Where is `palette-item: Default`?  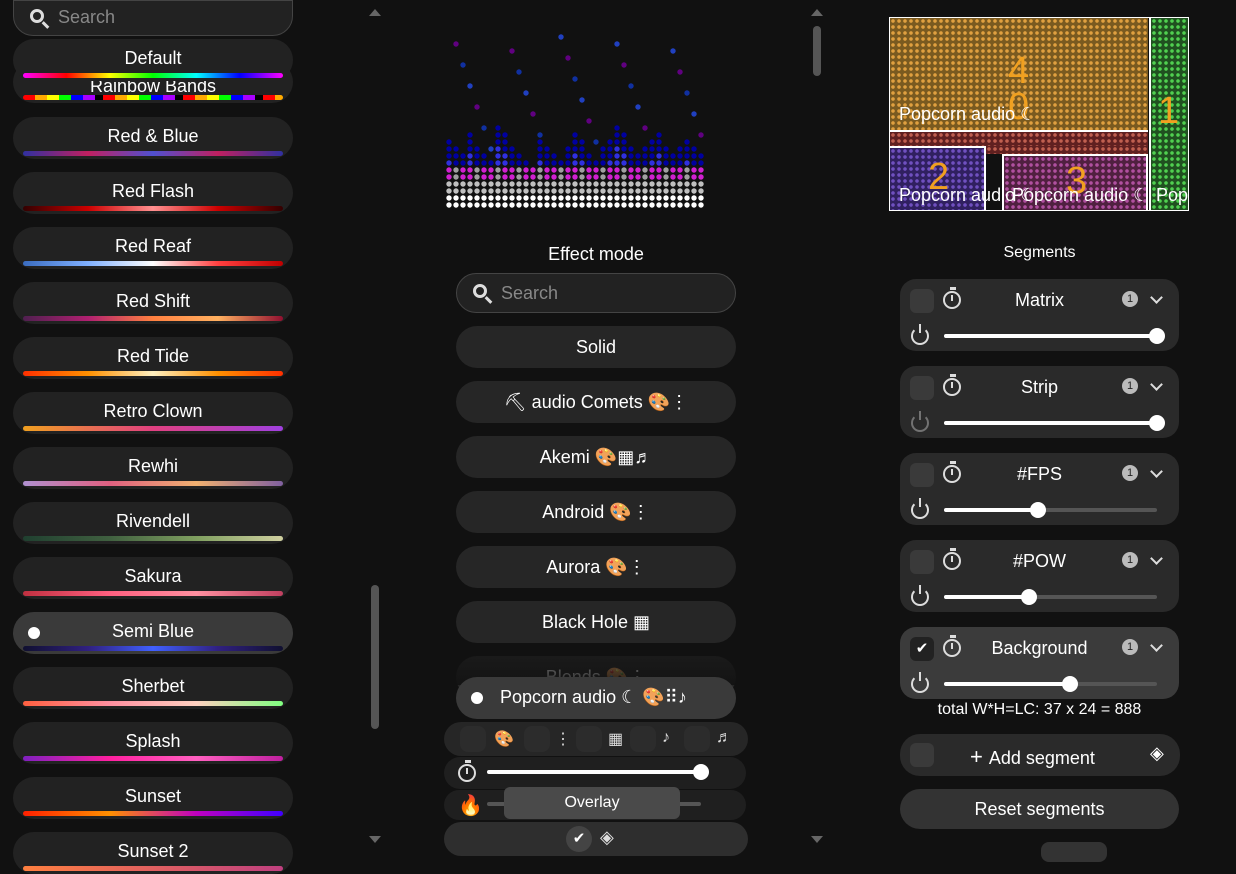
palette-item: Default is located at coordinates (153, 60).